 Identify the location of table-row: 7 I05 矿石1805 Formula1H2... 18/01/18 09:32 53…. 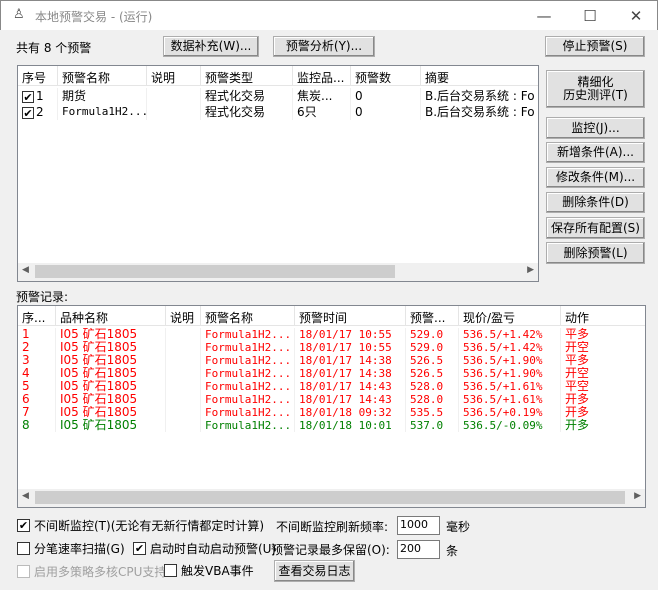
(331, 412).